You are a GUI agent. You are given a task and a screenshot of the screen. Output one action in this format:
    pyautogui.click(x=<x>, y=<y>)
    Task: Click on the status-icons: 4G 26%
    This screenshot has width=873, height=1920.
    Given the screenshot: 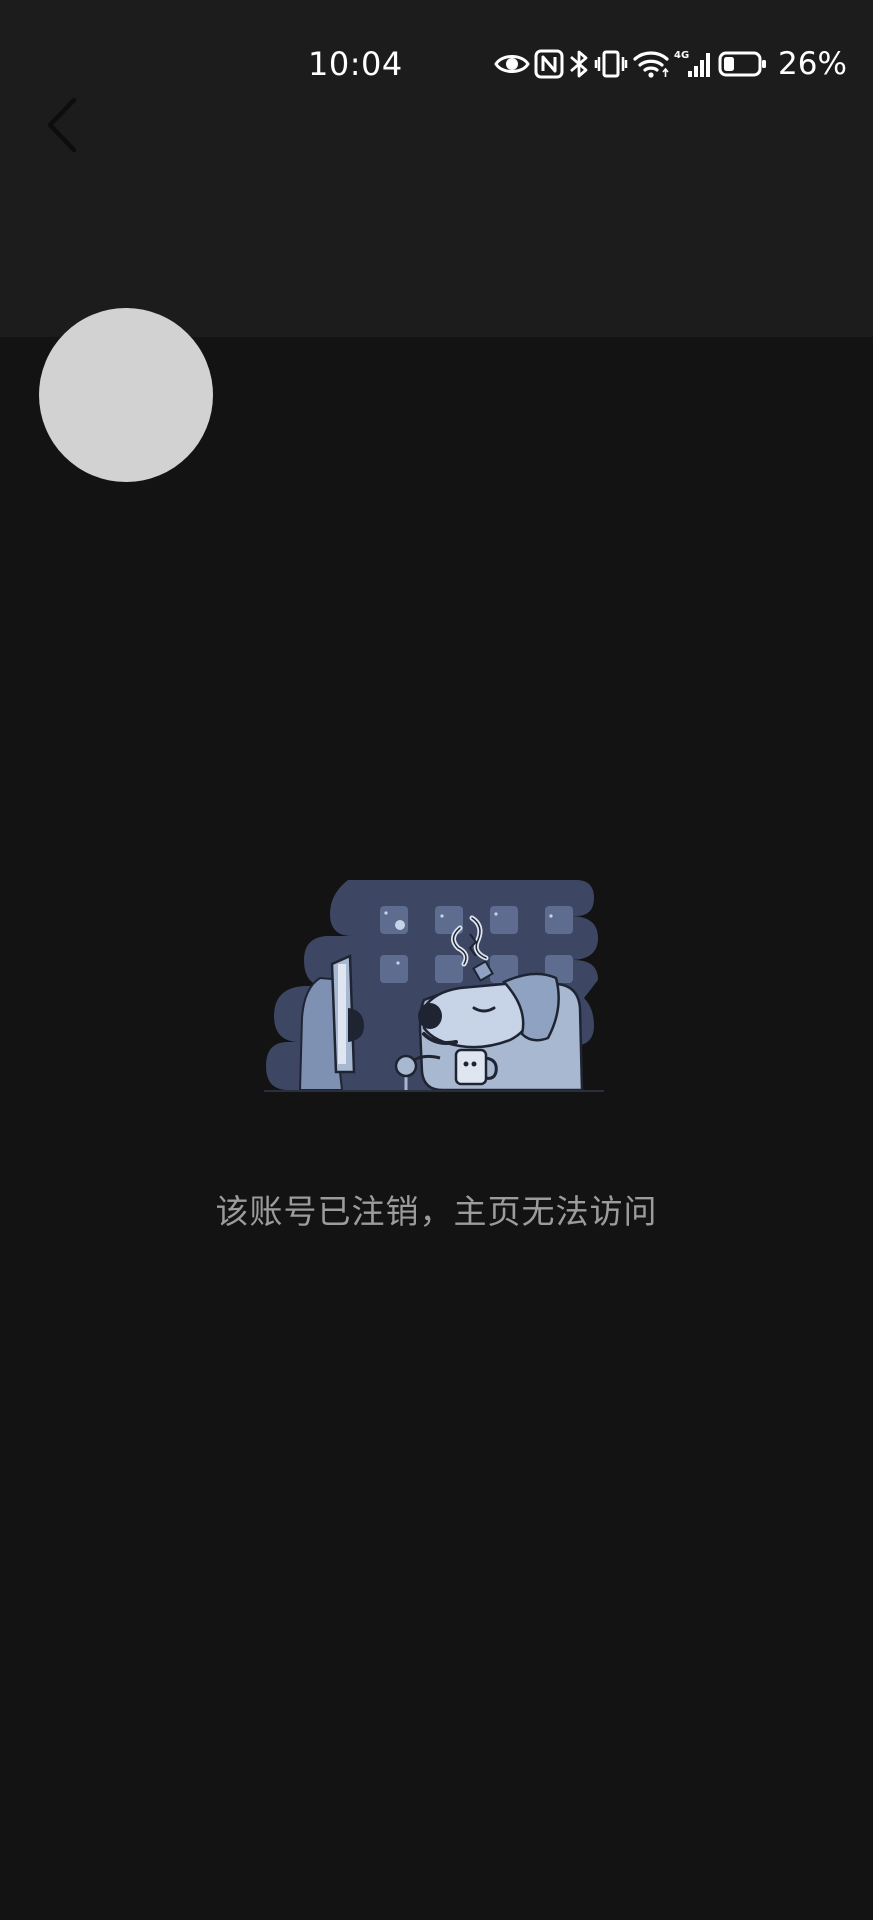 What is the action you would take?
    pyautogui.click(x=670, y=64)
    